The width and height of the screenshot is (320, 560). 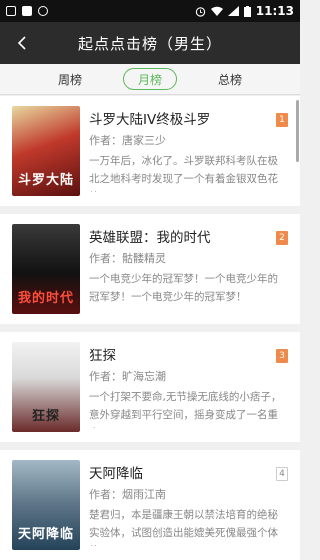 I want to click on period-tab-bar: 周榜 月榜 总榜, so click(x=150, y=79).